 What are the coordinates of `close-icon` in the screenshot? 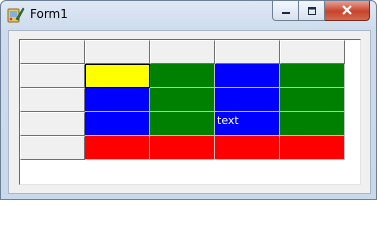 It's located at (347, 10).